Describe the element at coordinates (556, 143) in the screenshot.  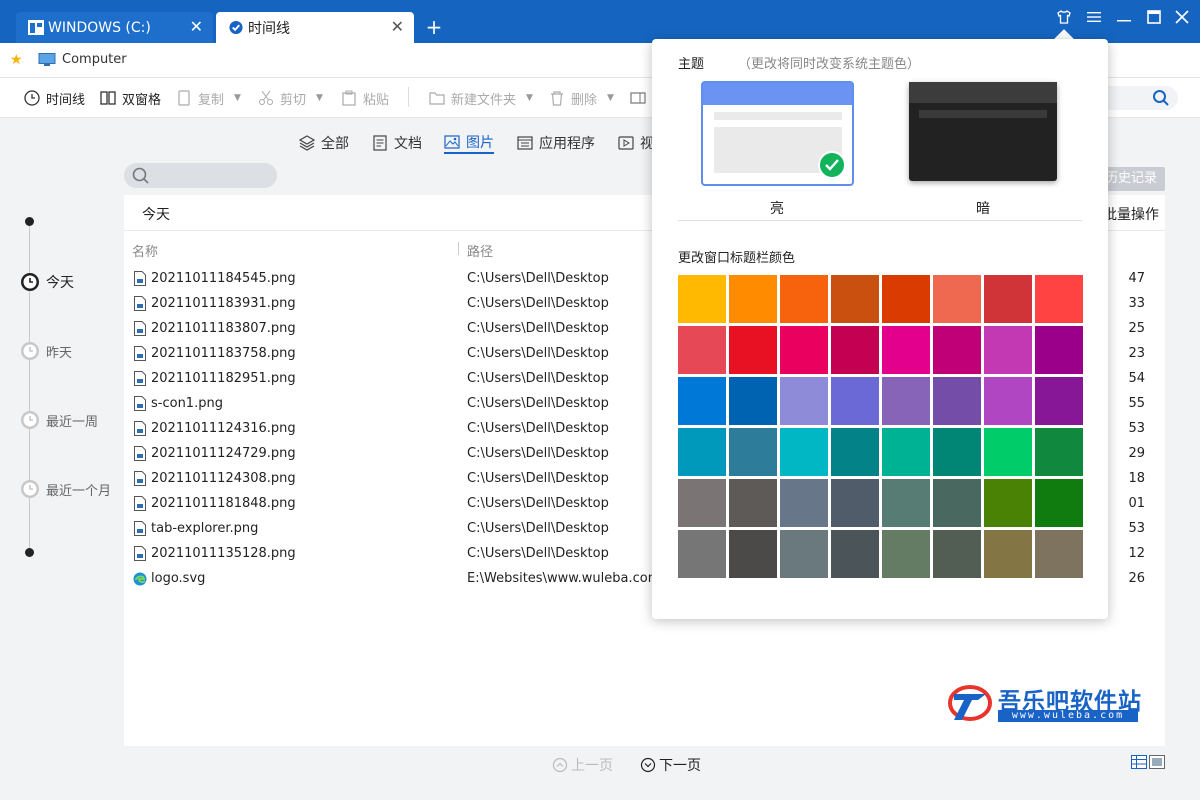
I see `category-apps: 应用程序` at that location.